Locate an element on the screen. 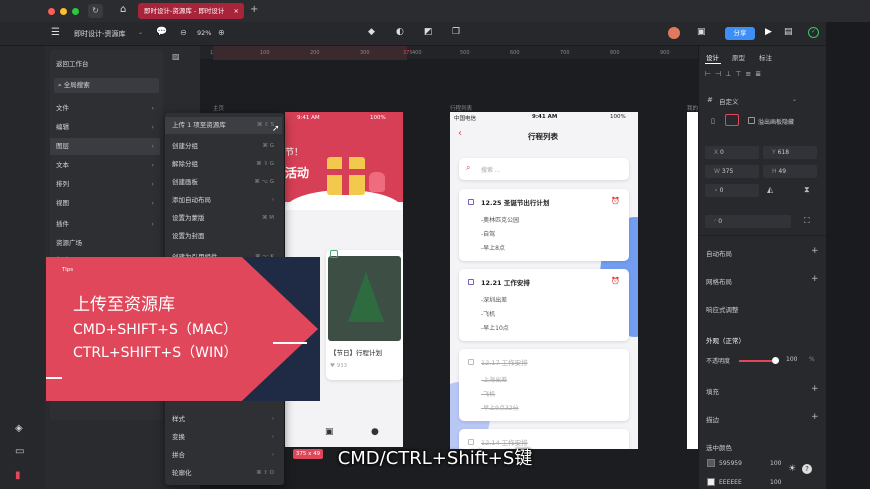 The width and height of the screenshot is (870, 489). present-icon: ▤ is located at coordinates (788, 32).